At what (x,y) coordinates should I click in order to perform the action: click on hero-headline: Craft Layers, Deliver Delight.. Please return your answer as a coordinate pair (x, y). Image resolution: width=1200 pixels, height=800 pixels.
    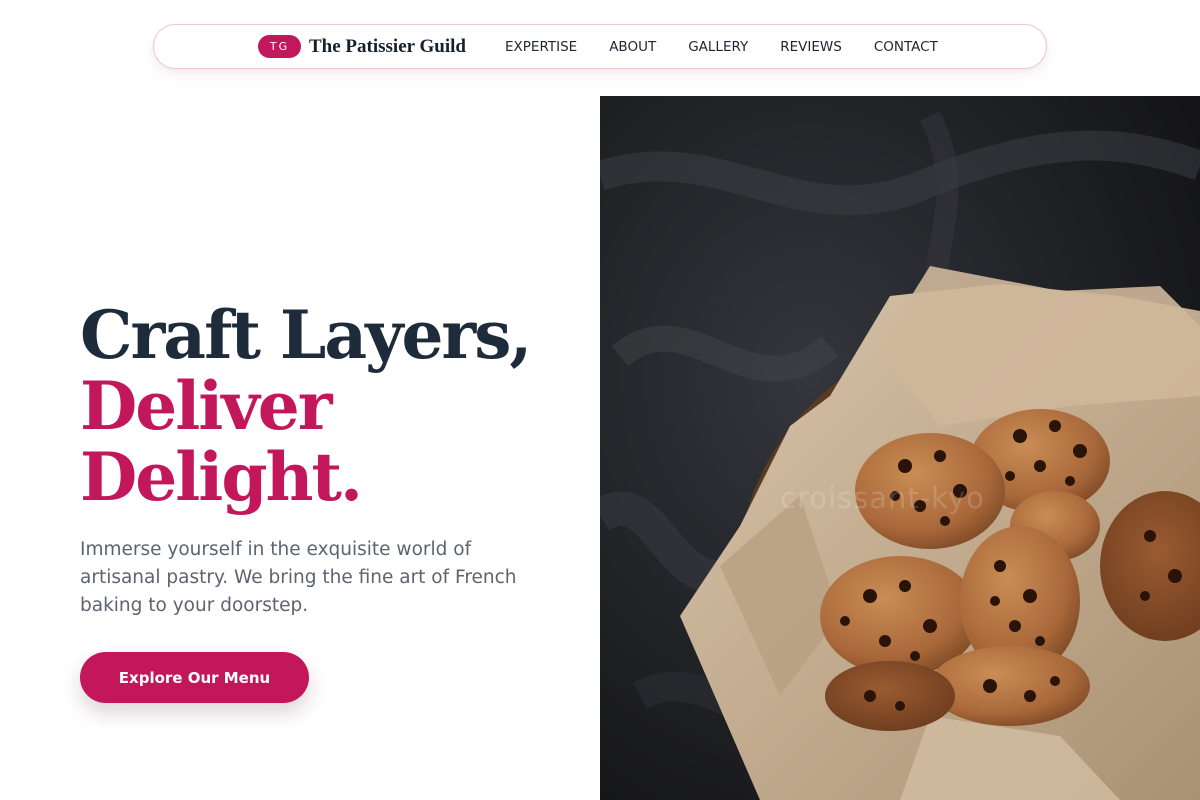
    Looking at the image, I should click on (330, 406).